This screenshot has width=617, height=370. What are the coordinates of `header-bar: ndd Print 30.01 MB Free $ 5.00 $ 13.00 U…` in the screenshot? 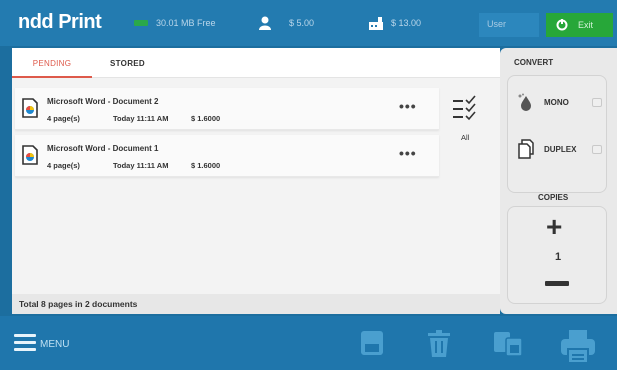 It's located at (308, 23).